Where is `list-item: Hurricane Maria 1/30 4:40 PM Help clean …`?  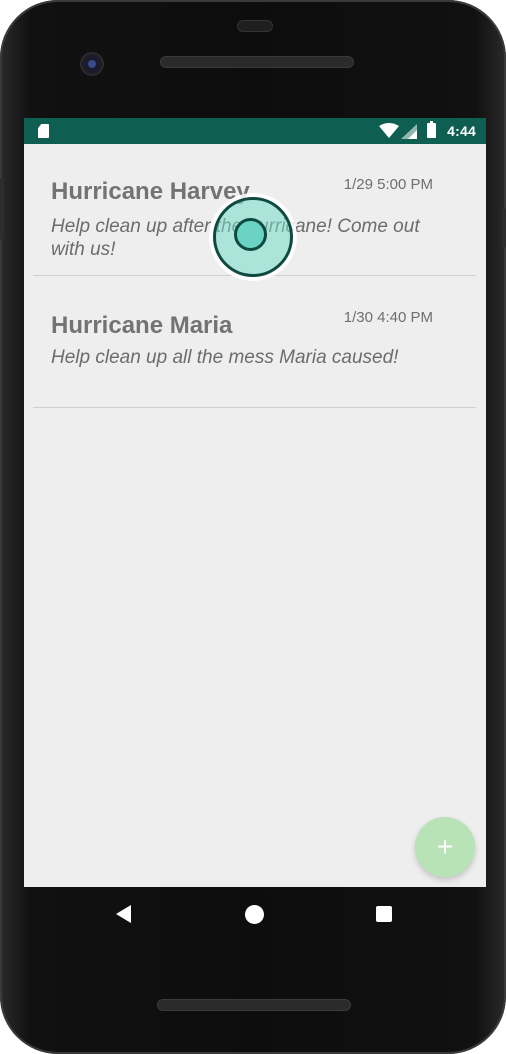 list-item: Hurricane Maria 1/30 4:40 PM Help clean … is located at coordinates (254, 342).